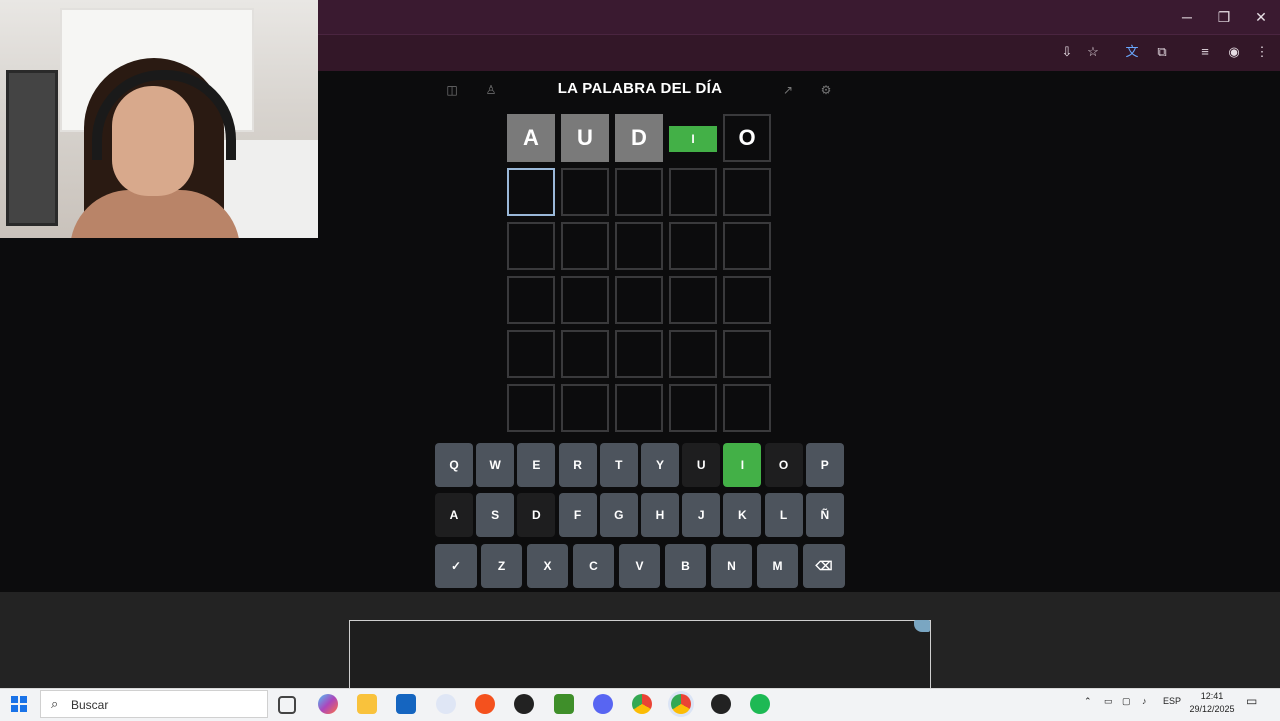 The height and width of the screenshot is (721, 1280). What do you see at coordinates (777, 566) in the screenshot?
I see `key-m: M` at bounding box center [777, 566].